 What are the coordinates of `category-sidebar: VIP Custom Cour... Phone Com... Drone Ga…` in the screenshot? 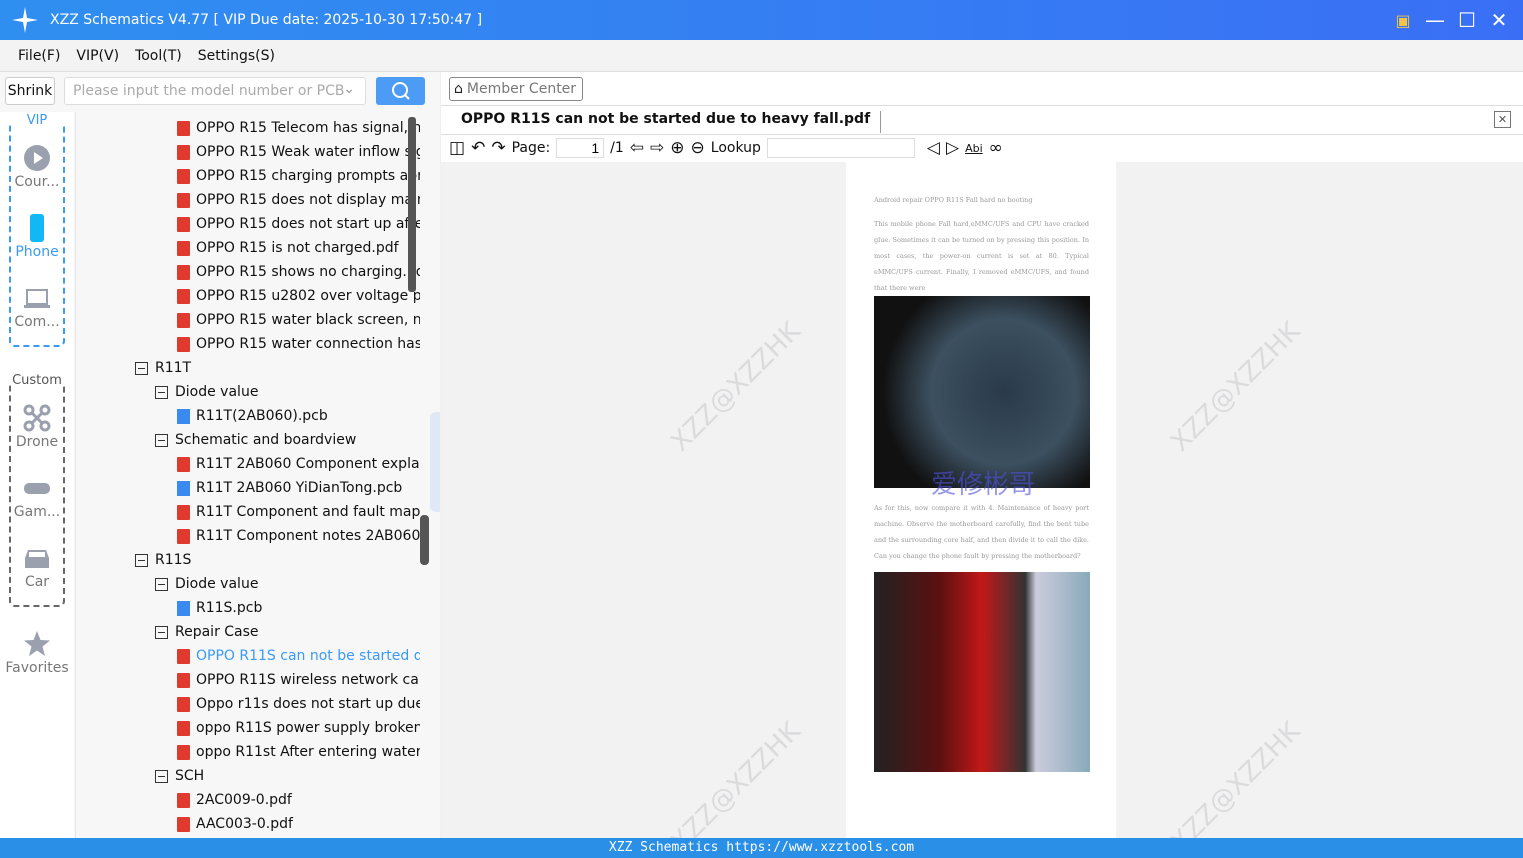 It's located at (37, 475).